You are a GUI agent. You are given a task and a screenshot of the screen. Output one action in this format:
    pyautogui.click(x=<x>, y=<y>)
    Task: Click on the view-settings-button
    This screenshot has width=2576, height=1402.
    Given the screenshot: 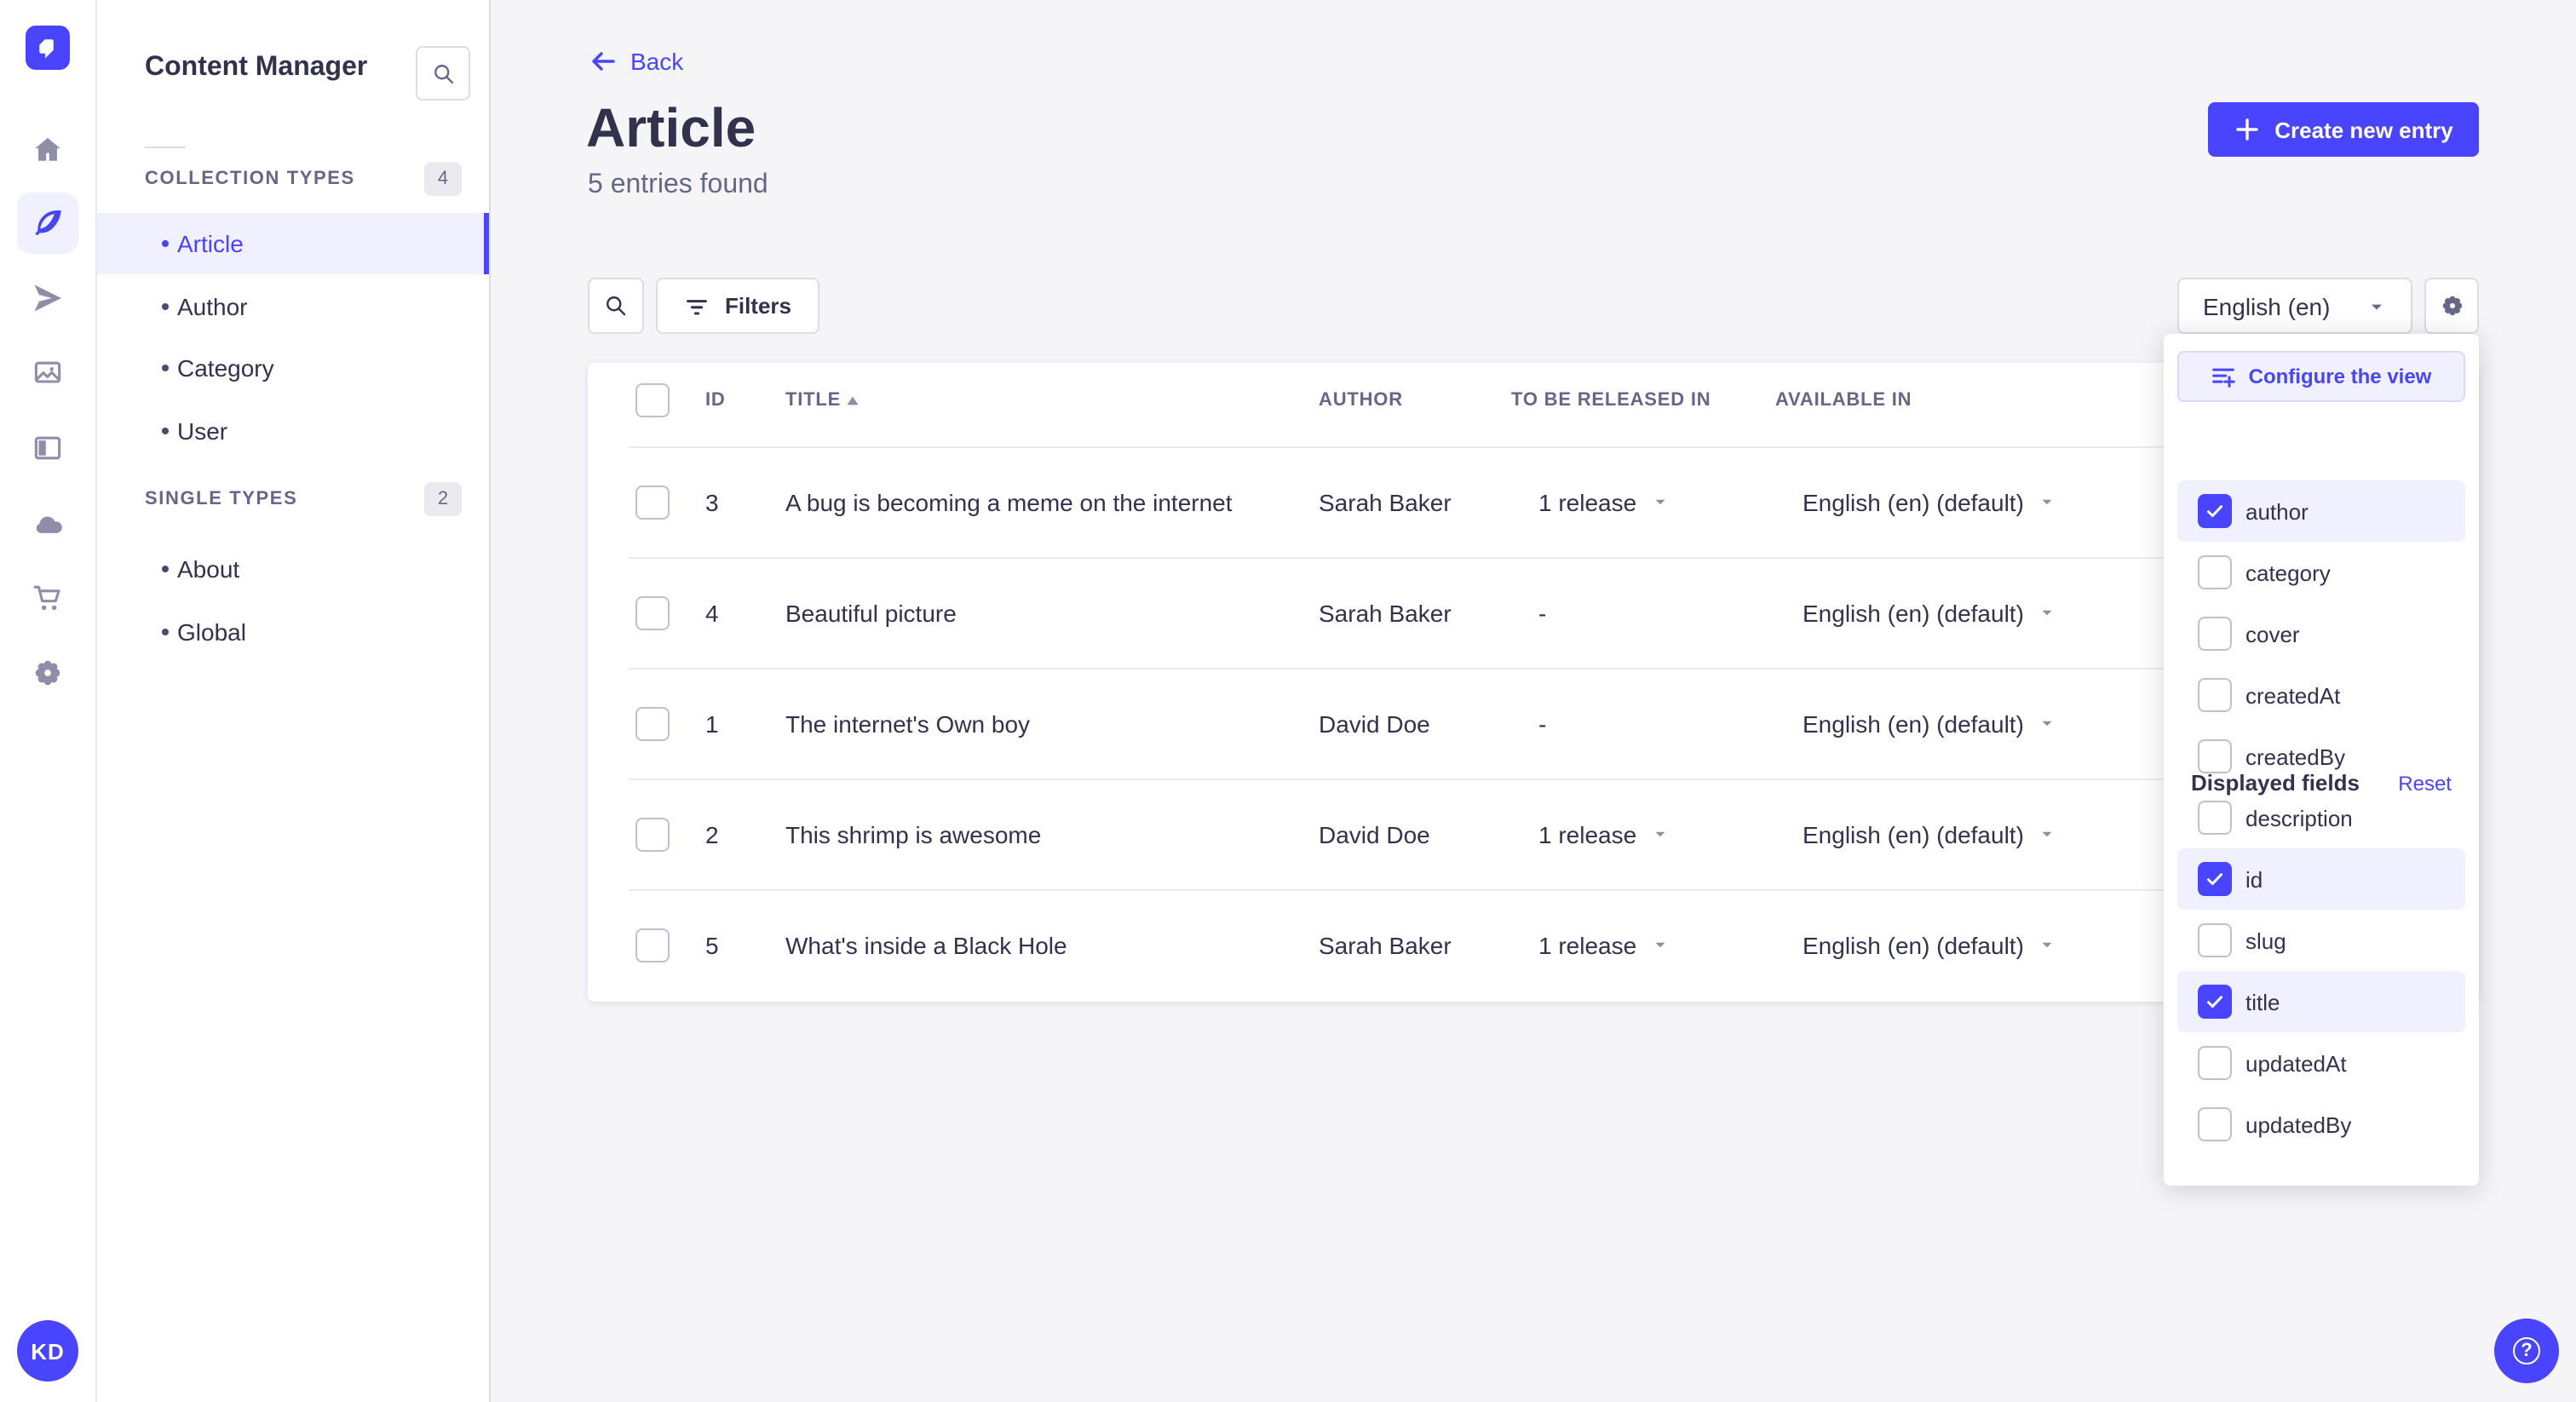 What is the action you would take?
    pyautogui.click(x=2452, y=306)
    